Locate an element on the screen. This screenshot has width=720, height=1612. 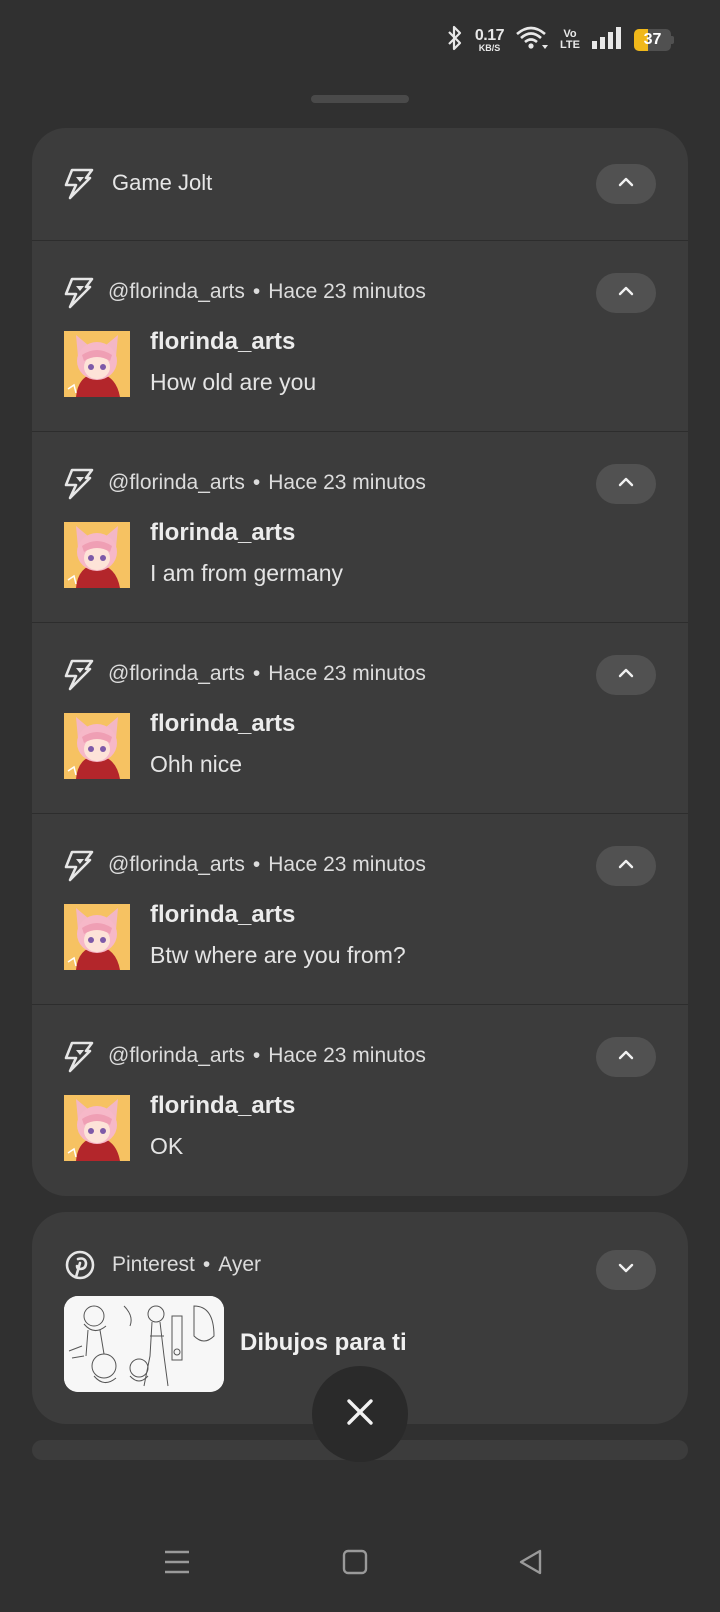
app-name: Game Jolt is located at coordinates (162, 182).